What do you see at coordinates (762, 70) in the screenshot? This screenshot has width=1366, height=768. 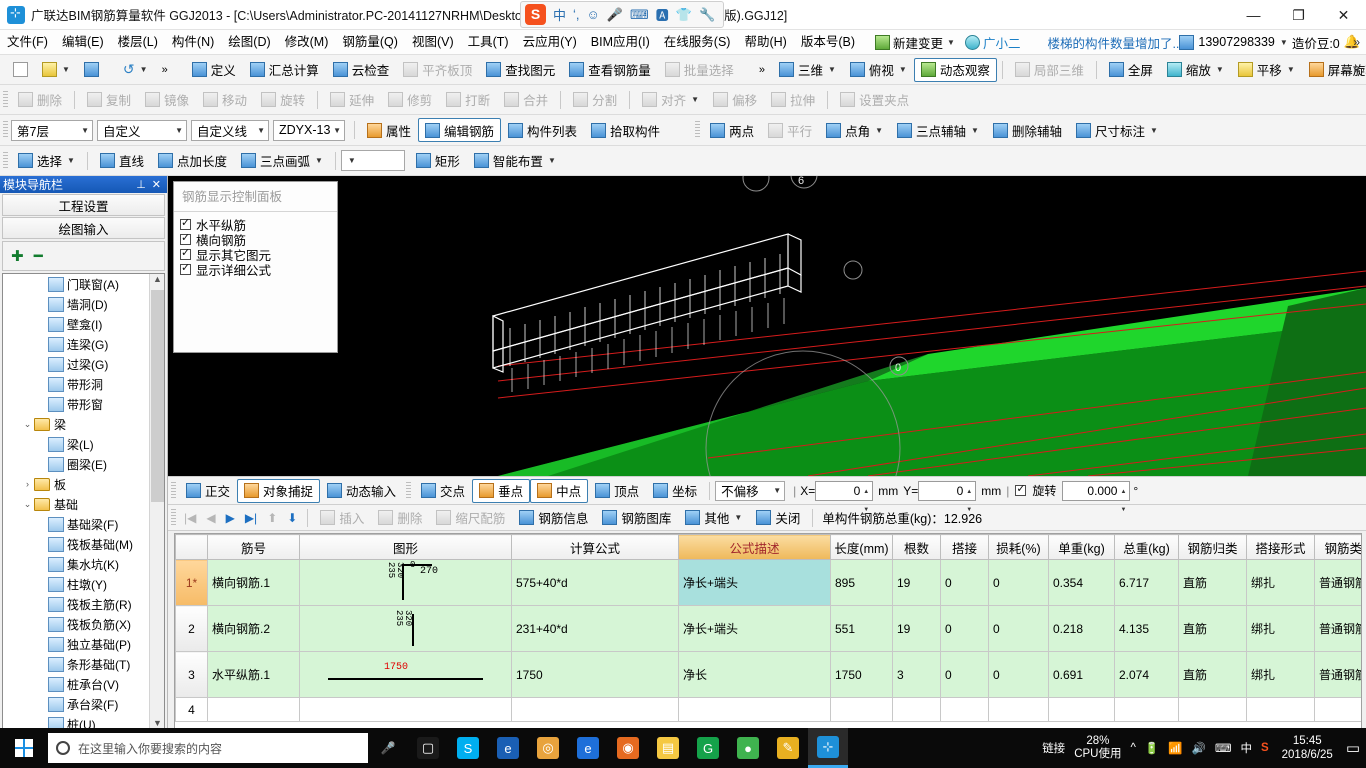 I see `toolbar1b-overflow: »` at bounding box center [762, 70].